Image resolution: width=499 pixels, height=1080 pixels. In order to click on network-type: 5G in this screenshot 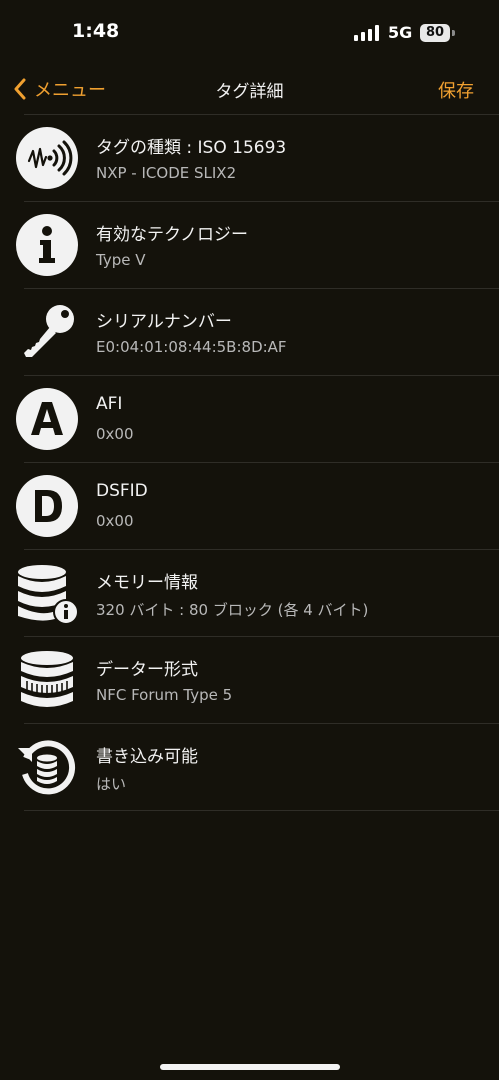, I will do `click(400, 32)`.